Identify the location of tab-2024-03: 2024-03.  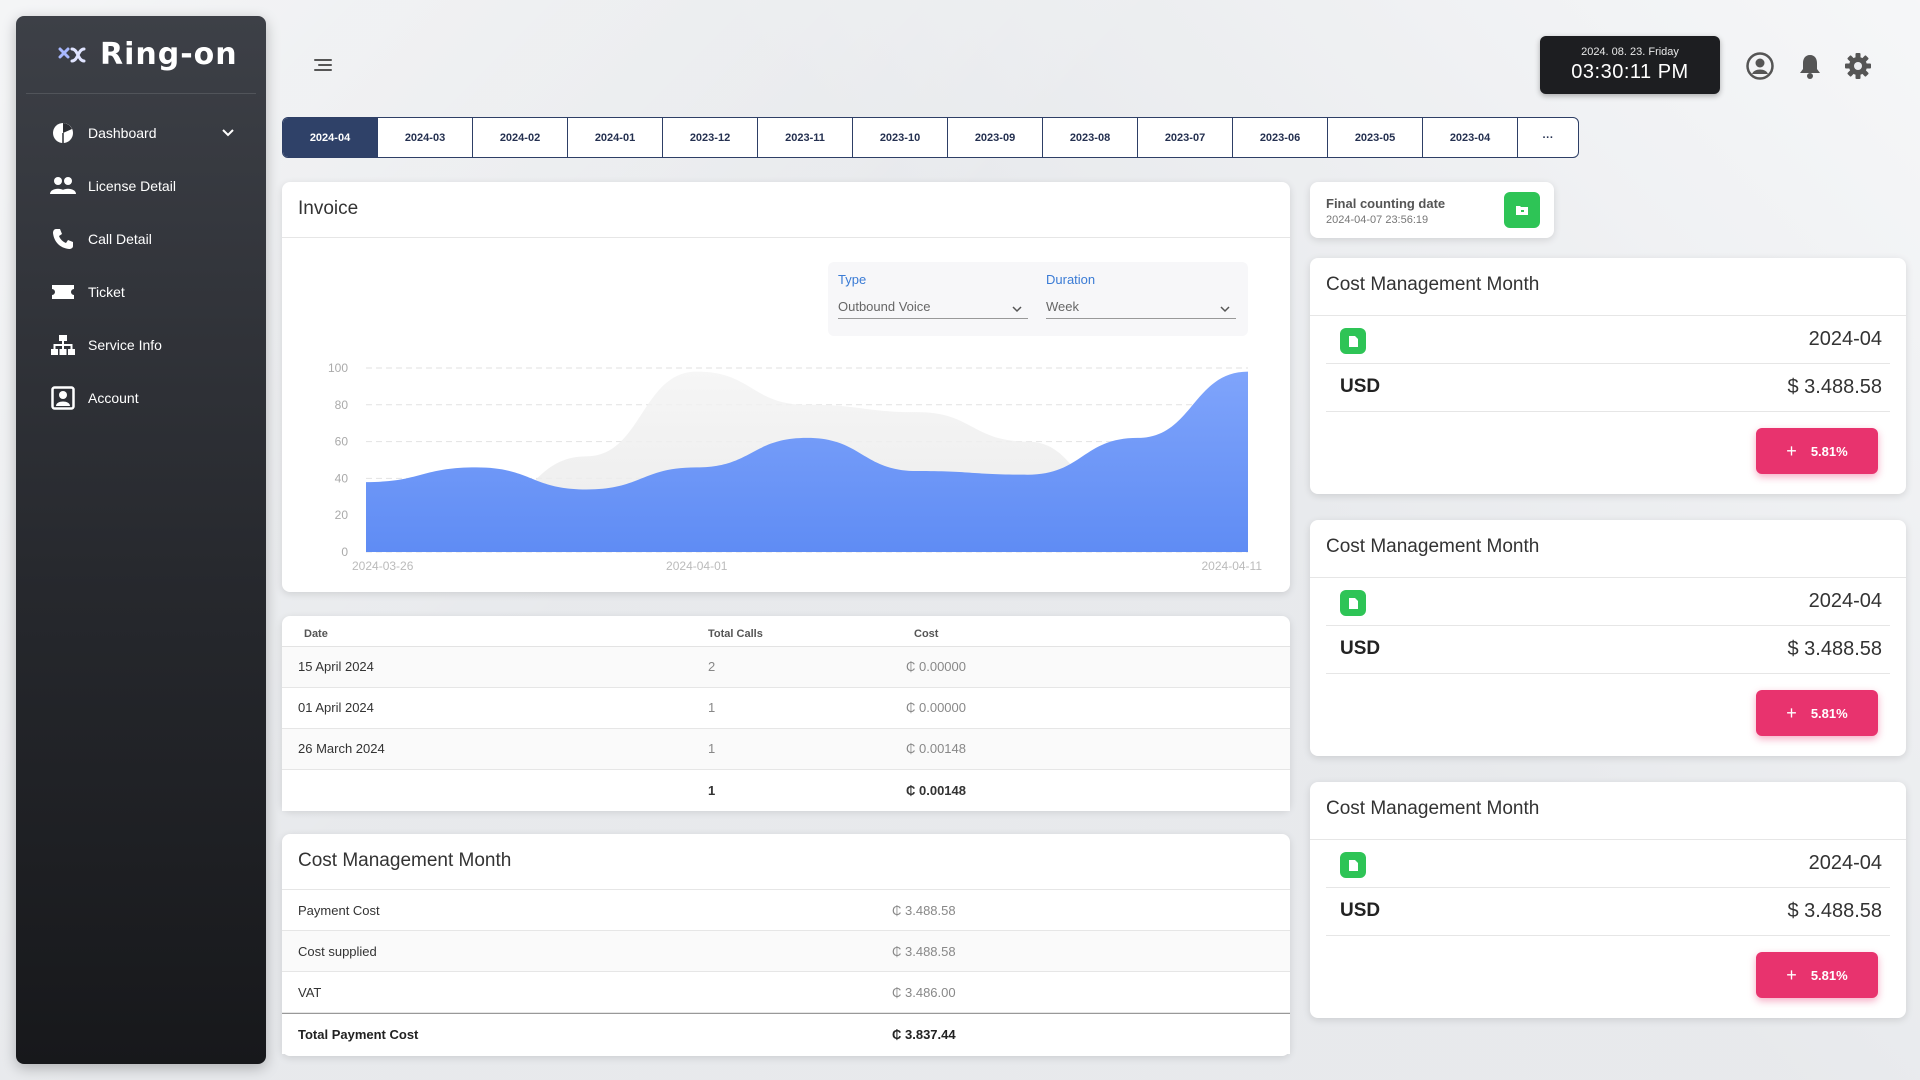
(425, 137).